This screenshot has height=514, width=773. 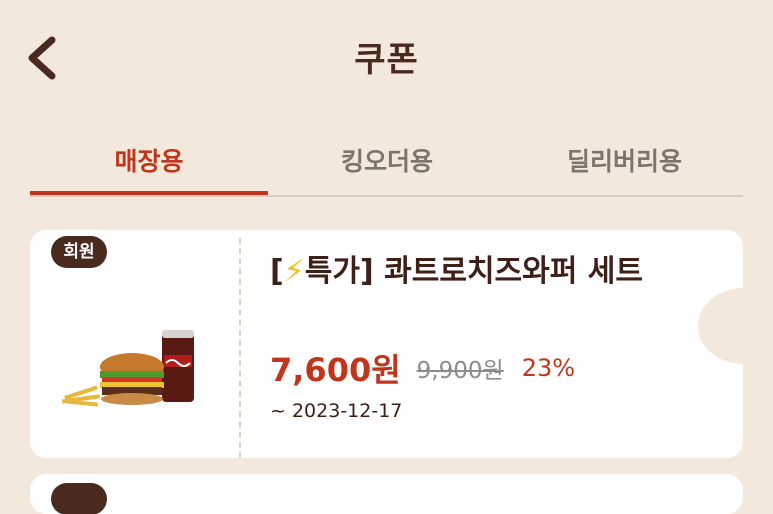 What do you see at coordinates (336, 411) in the screenshot?
I see `valid-date: ~ 2023-12-17` at bounding box center [336, 411].